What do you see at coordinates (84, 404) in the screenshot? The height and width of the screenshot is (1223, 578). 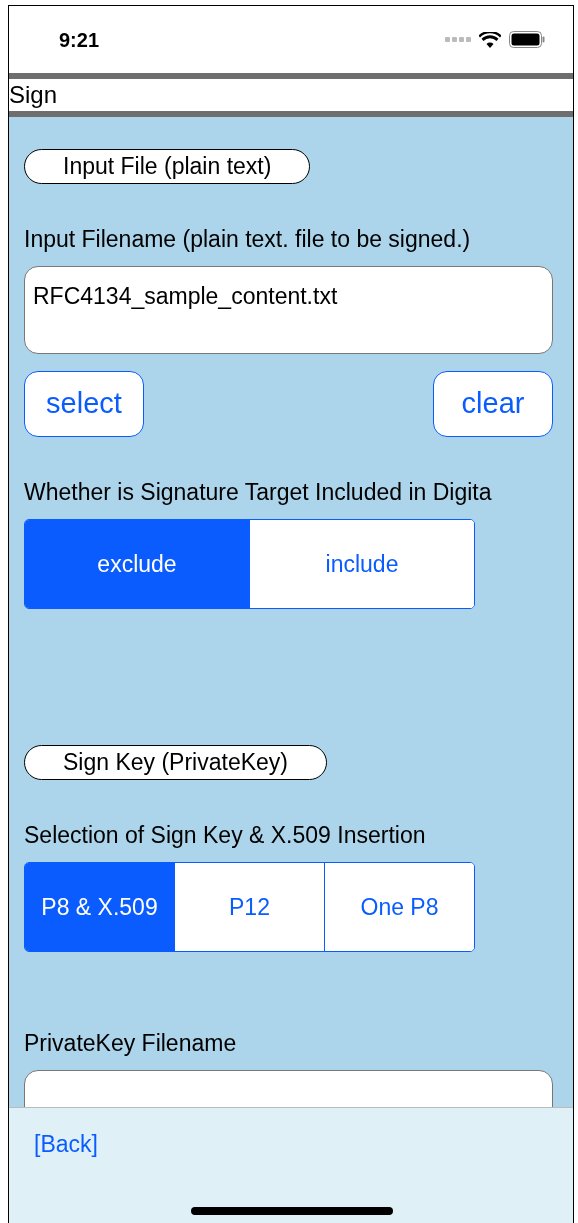 I see `select-button: select` at bounding box center [84, 404].